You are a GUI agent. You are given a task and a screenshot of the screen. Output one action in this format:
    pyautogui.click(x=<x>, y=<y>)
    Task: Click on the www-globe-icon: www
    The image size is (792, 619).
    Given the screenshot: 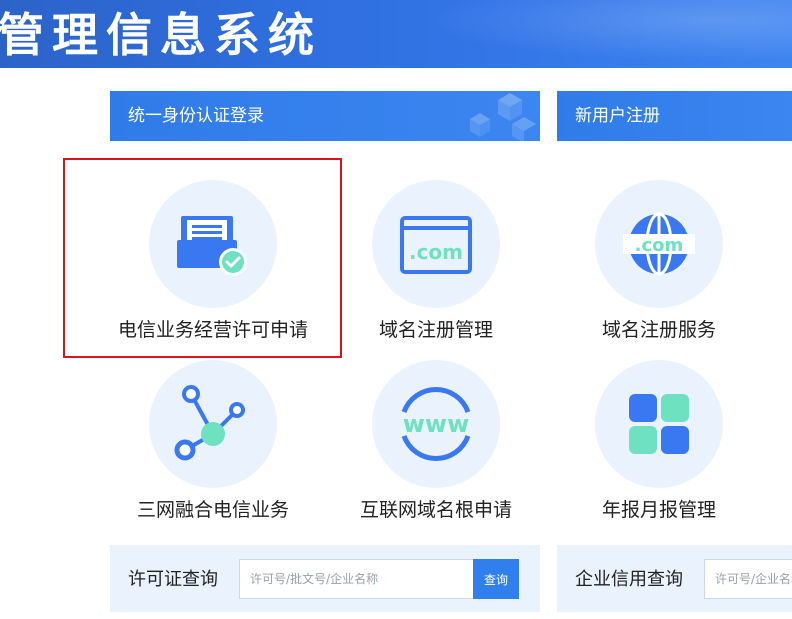 What is the action you would take?
    pyautogui.click(x=436, y=424)
    